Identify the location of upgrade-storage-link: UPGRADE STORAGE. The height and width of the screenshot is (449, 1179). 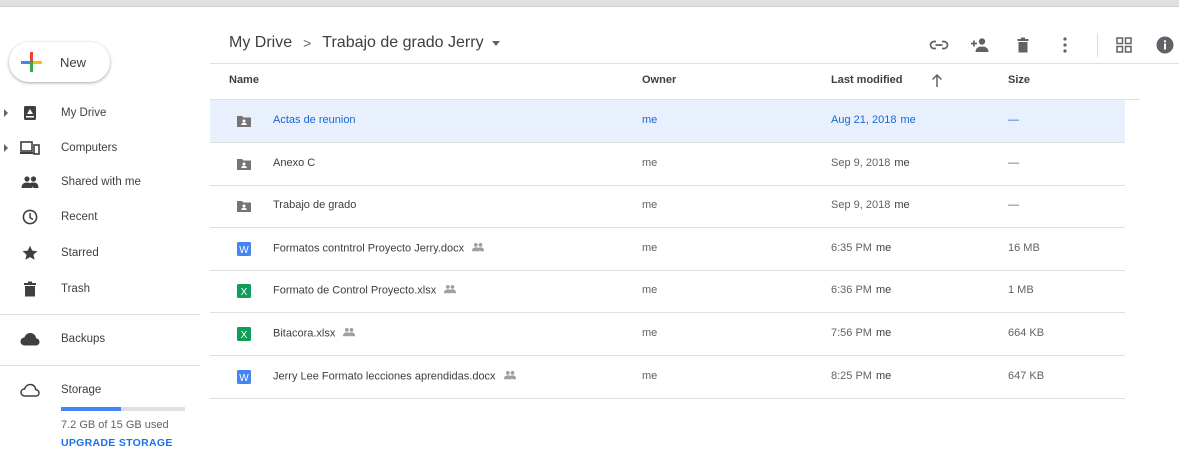
(117, 443).